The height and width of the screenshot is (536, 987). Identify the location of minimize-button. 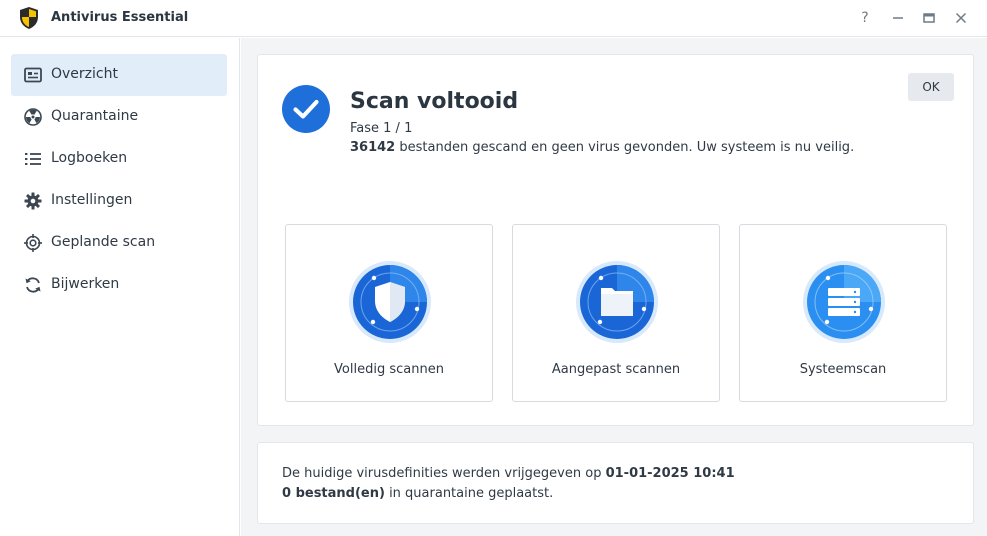
(898, 18).